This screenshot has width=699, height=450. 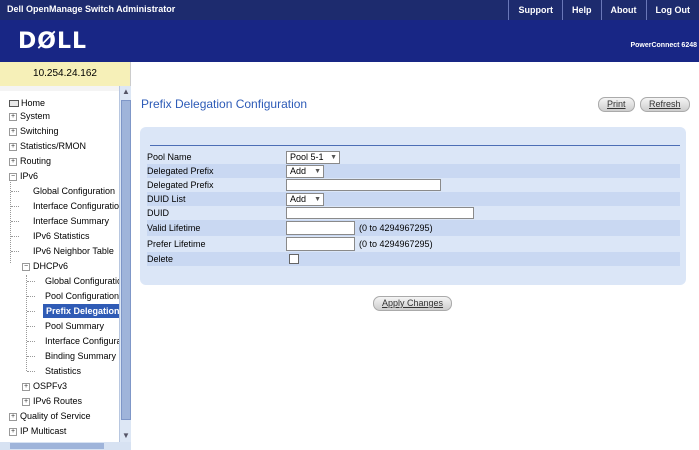 I want to click on brand-bar: DØLL PowerConnect 6248, so click(x=349, y=41).